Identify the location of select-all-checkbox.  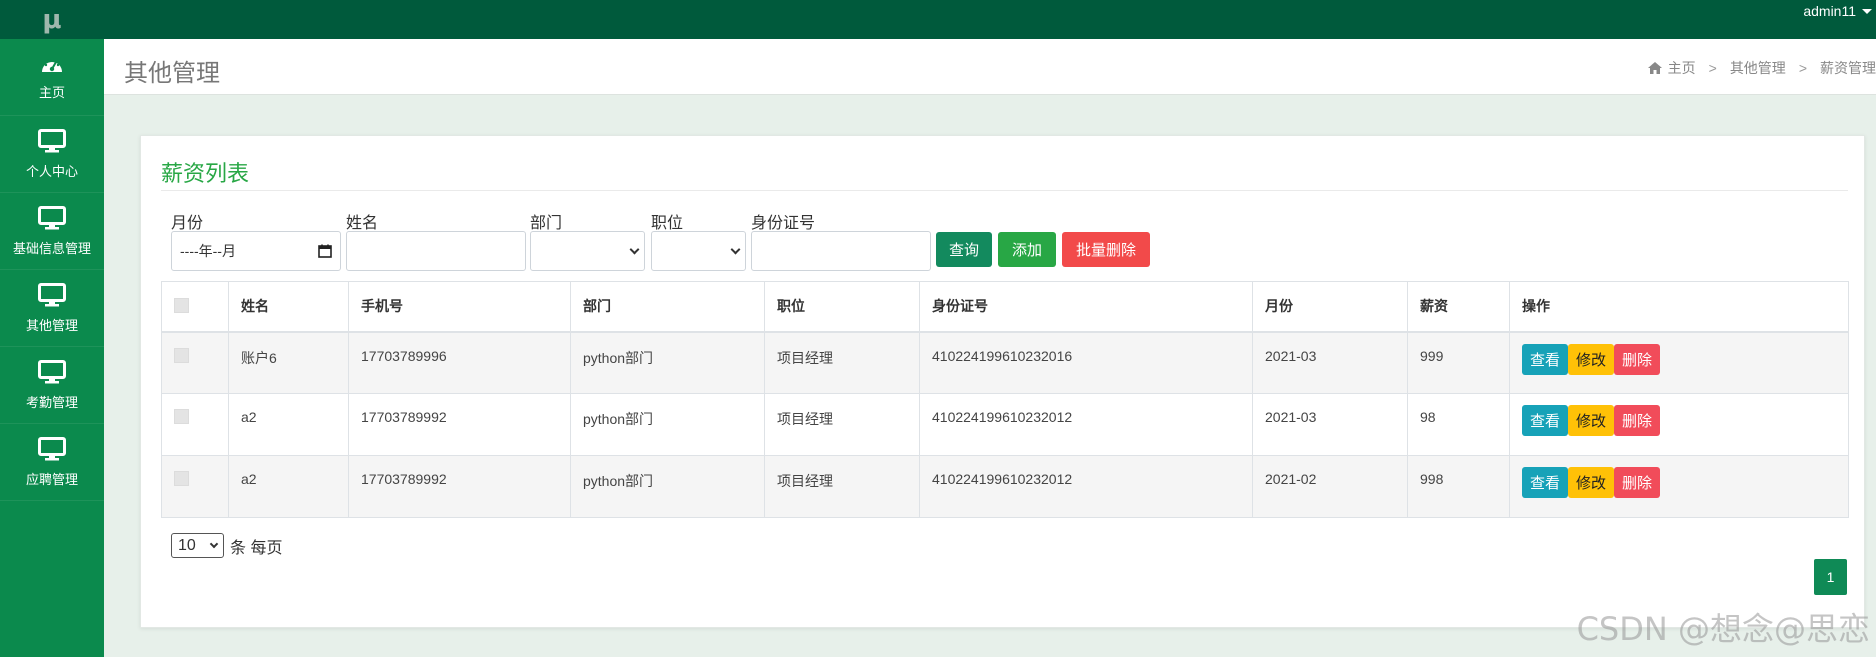
(181, 306).